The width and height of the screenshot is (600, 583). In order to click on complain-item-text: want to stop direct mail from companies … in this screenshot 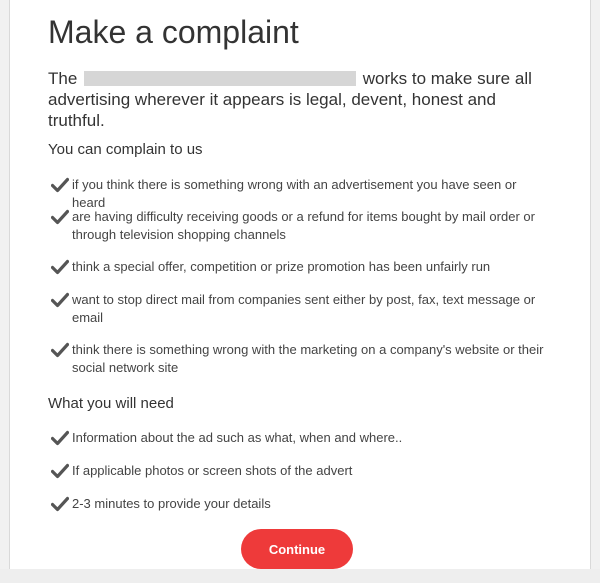, I will do `click(304, 308)`.